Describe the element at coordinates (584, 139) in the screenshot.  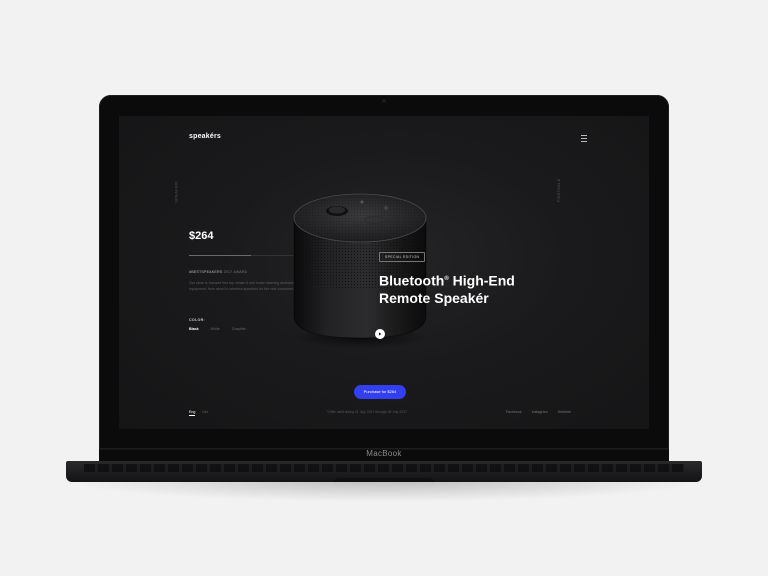
I see `hamburger-icon` at that location.